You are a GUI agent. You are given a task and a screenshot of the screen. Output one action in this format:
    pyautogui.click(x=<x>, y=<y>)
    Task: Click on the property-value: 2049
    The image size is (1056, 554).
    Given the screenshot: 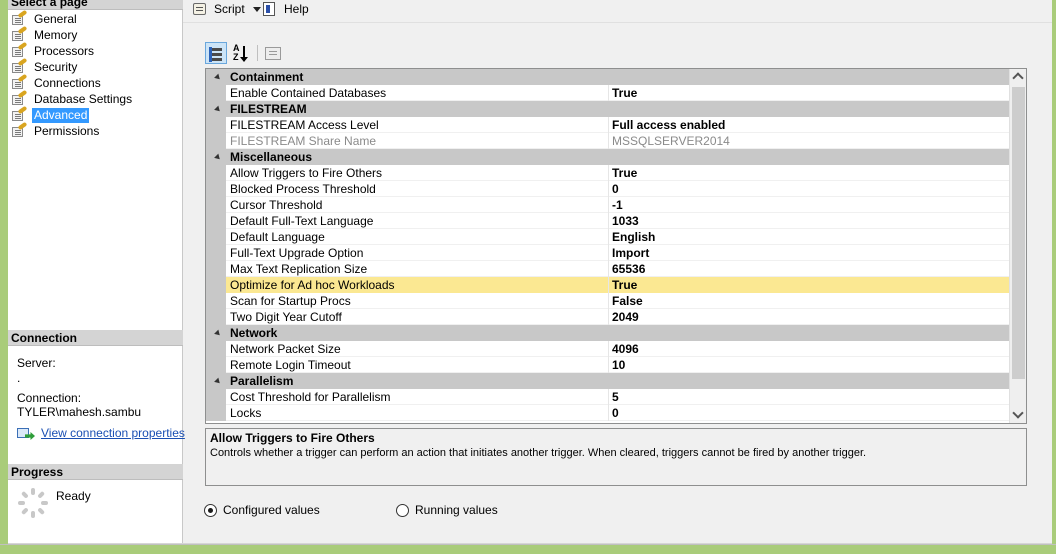 What is the action you would take?
    pyautogui.click(x=625, y=317)
    